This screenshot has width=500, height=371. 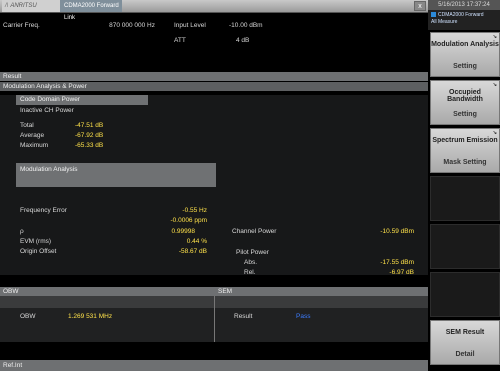 I want to click on maximum-value: -65.33 dB, so click(x=89, y=145).